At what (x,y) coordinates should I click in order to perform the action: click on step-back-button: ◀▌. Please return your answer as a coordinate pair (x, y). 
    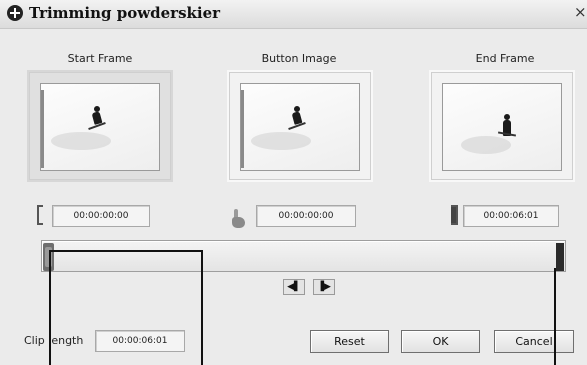
    Looking at the image, I should click on (294, 287).